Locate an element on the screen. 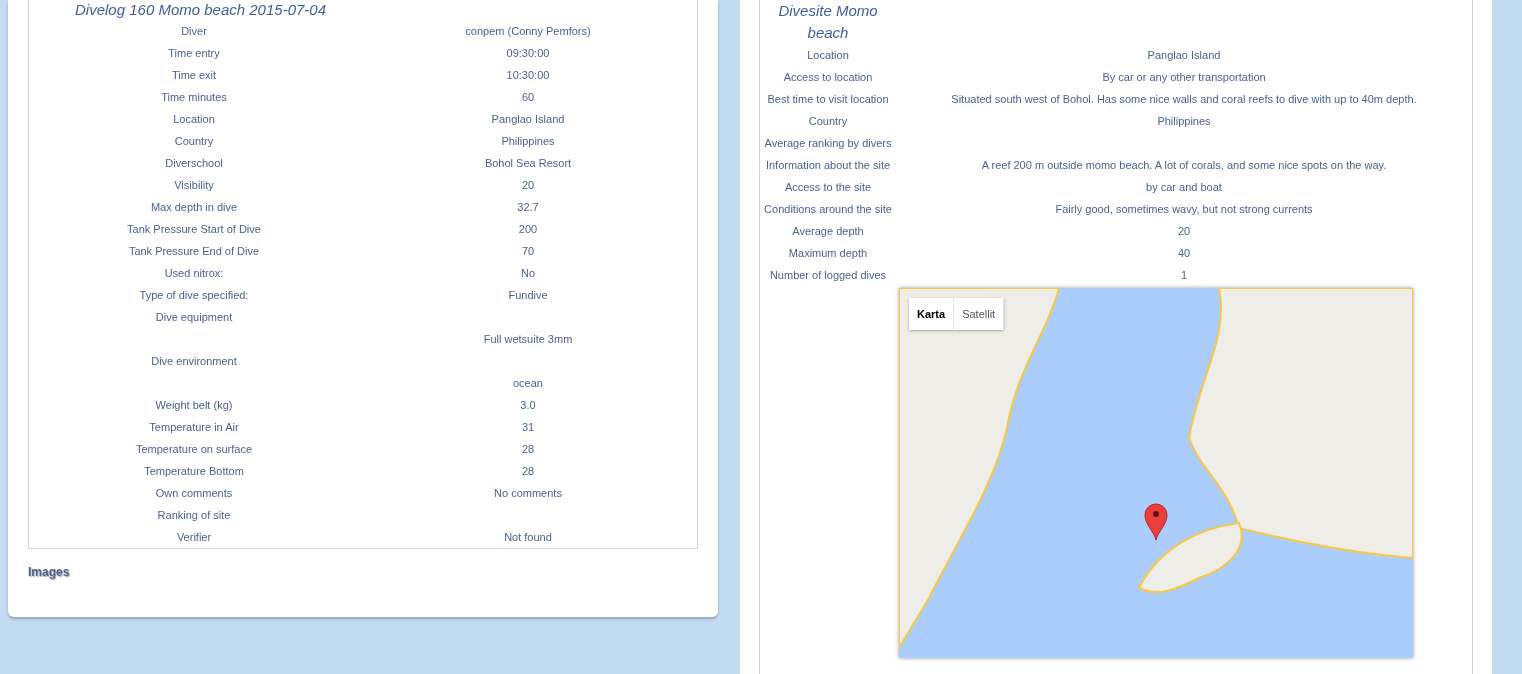 This screenshot has height=674, width=1522. field-label: Dive equipment is located at coordinates (194, 317).